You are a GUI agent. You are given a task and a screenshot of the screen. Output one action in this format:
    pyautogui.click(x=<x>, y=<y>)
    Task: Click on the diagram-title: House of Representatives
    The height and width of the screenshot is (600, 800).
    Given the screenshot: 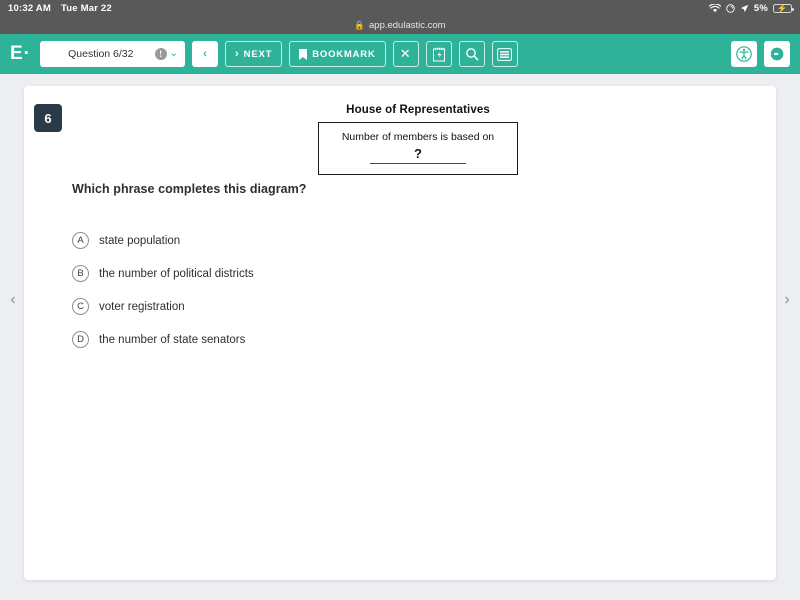 What is the action you would take?
    pyautogui.click(x=418, y=110)
    